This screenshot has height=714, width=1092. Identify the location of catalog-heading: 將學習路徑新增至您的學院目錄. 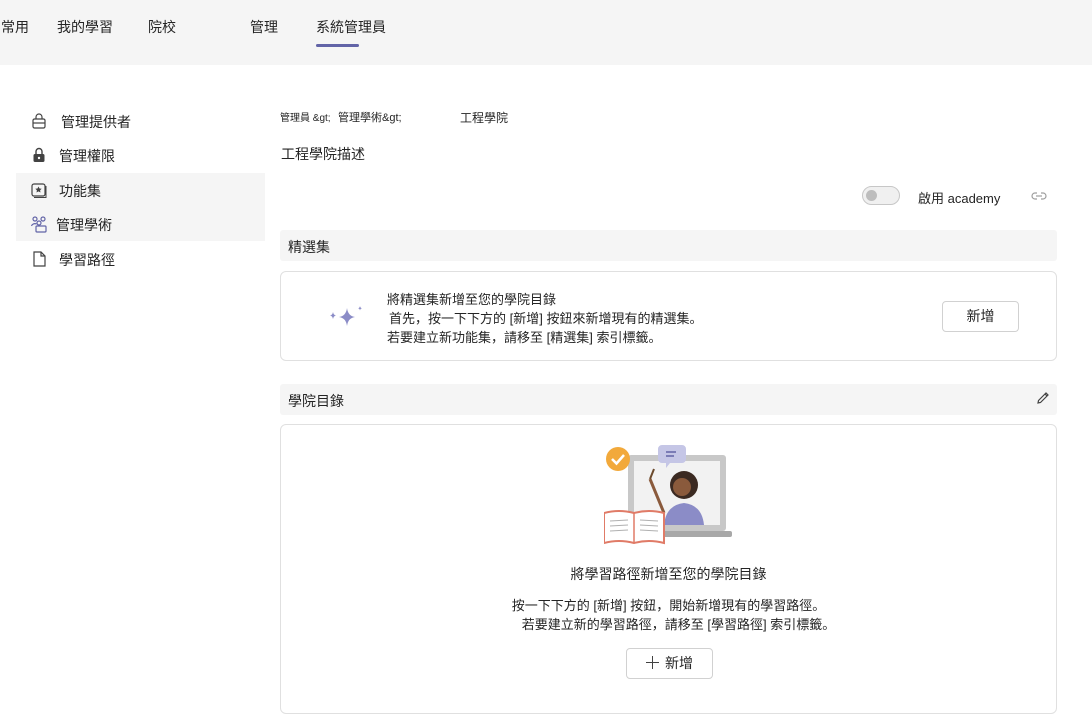
(668, 574).